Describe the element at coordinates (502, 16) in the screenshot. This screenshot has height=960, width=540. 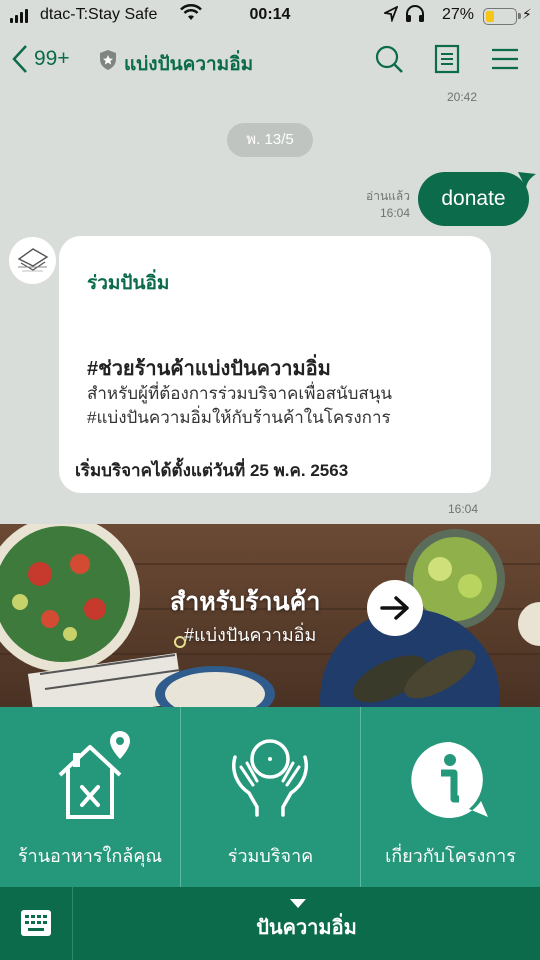
I see `battery-icon` at that location.